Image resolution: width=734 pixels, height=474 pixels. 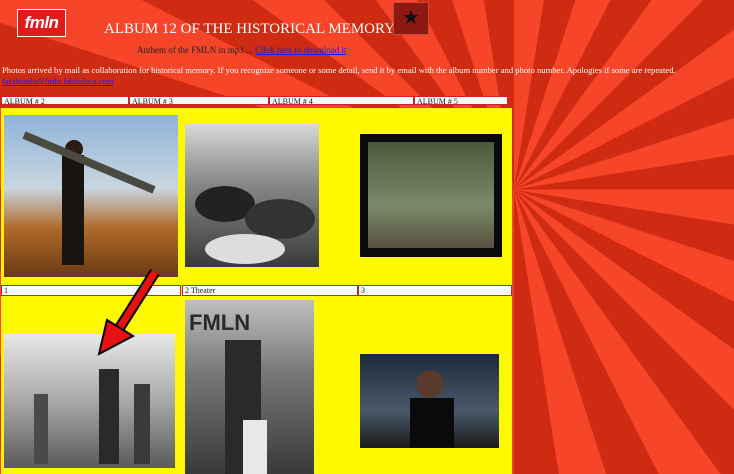 I want to click on guerrilla-youths-photo, so click(x=431, y=195).